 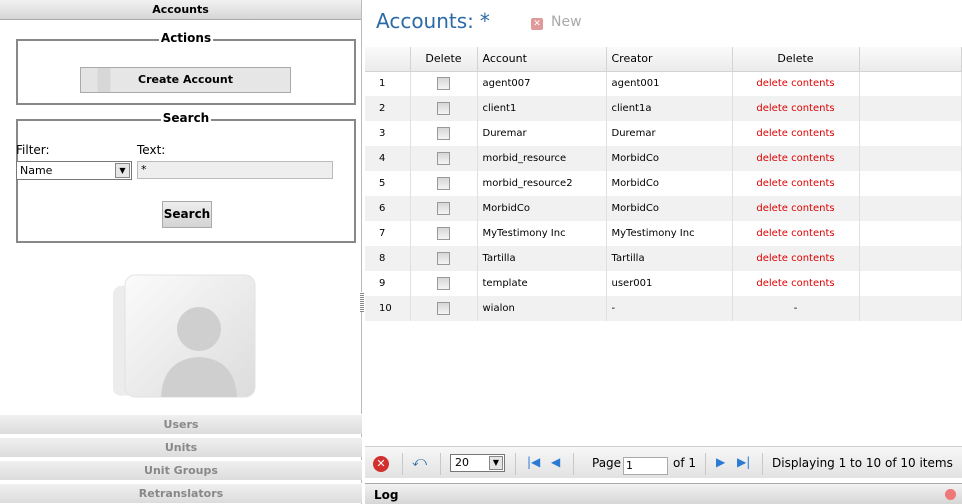 I want to click on table-row: 1 agent007 agent001 delete contents, so click(x=663, y=83).